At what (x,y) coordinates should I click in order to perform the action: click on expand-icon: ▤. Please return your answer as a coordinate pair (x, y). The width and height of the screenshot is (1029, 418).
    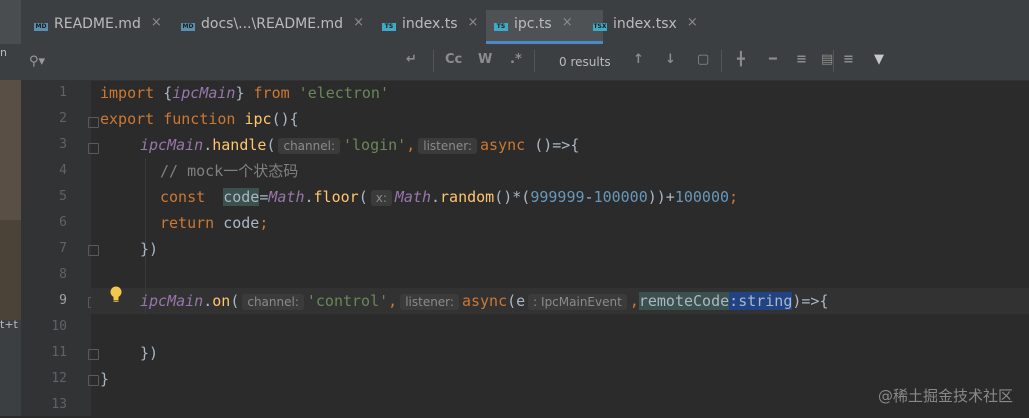
    Looking at the image, I should click on (827, 59).